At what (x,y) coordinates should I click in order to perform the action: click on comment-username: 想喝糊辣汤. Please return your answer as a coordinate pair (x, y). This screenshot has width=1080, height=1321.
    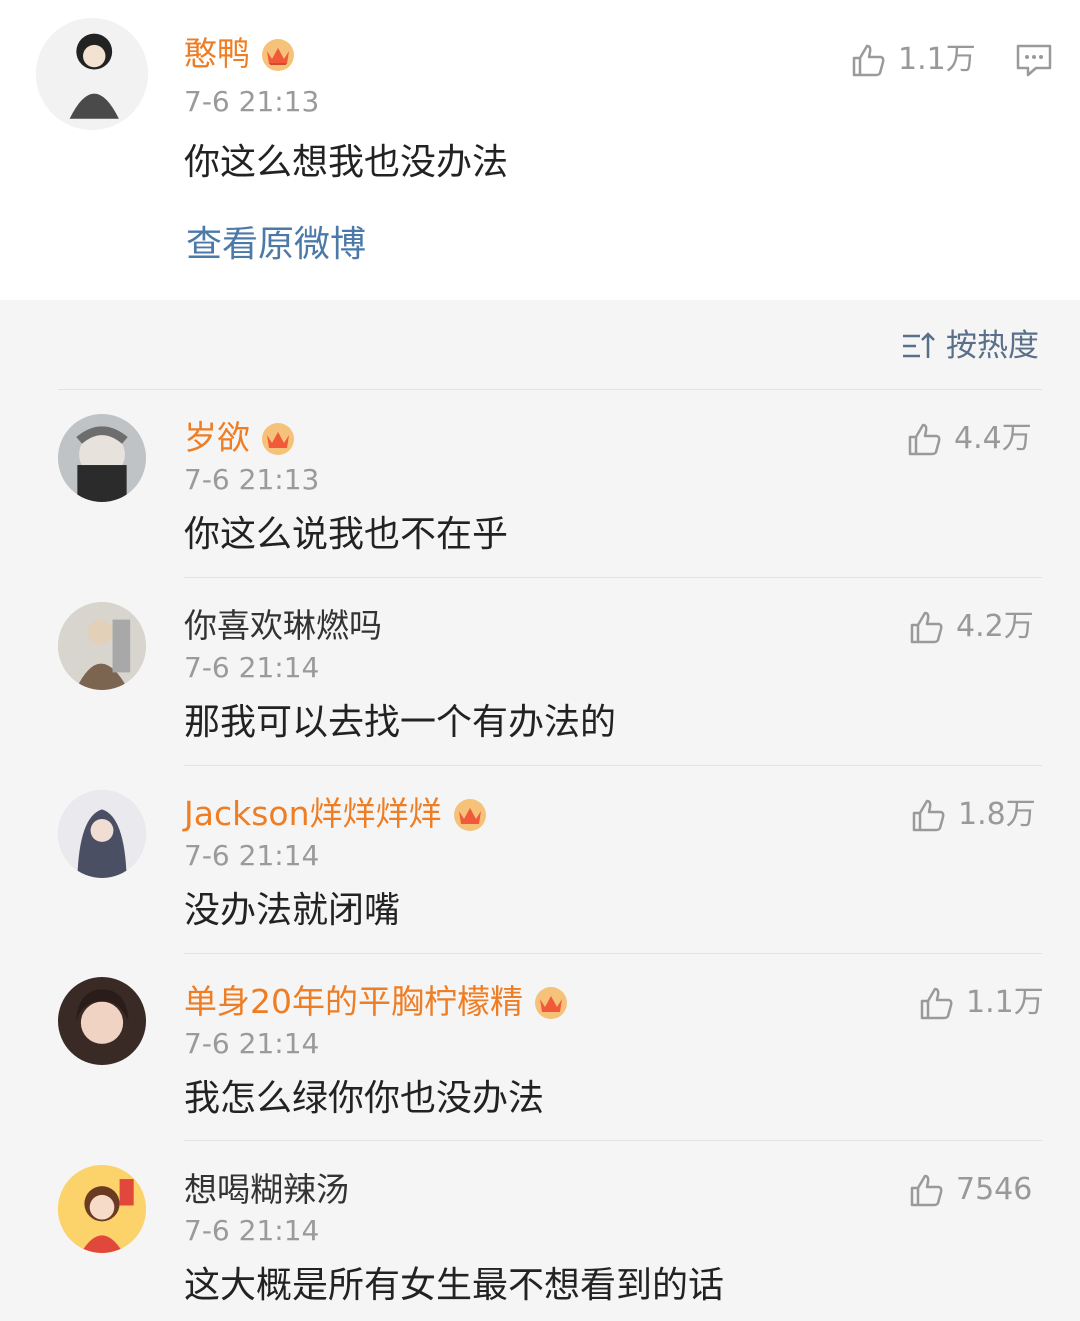
    Looking at the image, I should click on (266, 1190).